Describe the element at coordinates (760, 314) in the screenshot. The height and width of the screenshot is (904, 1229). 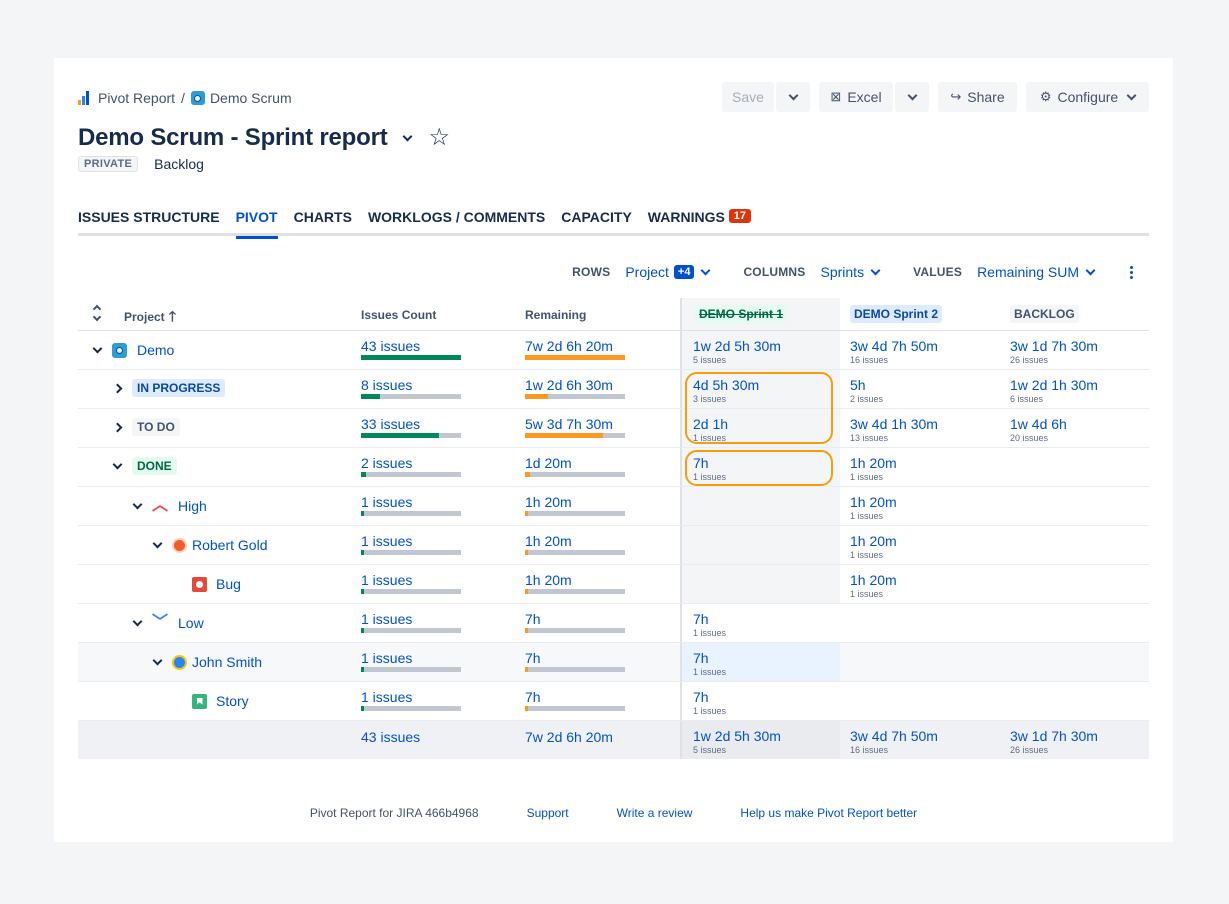
I see `sprint1-header: DEMO Sprint 1` at that location.